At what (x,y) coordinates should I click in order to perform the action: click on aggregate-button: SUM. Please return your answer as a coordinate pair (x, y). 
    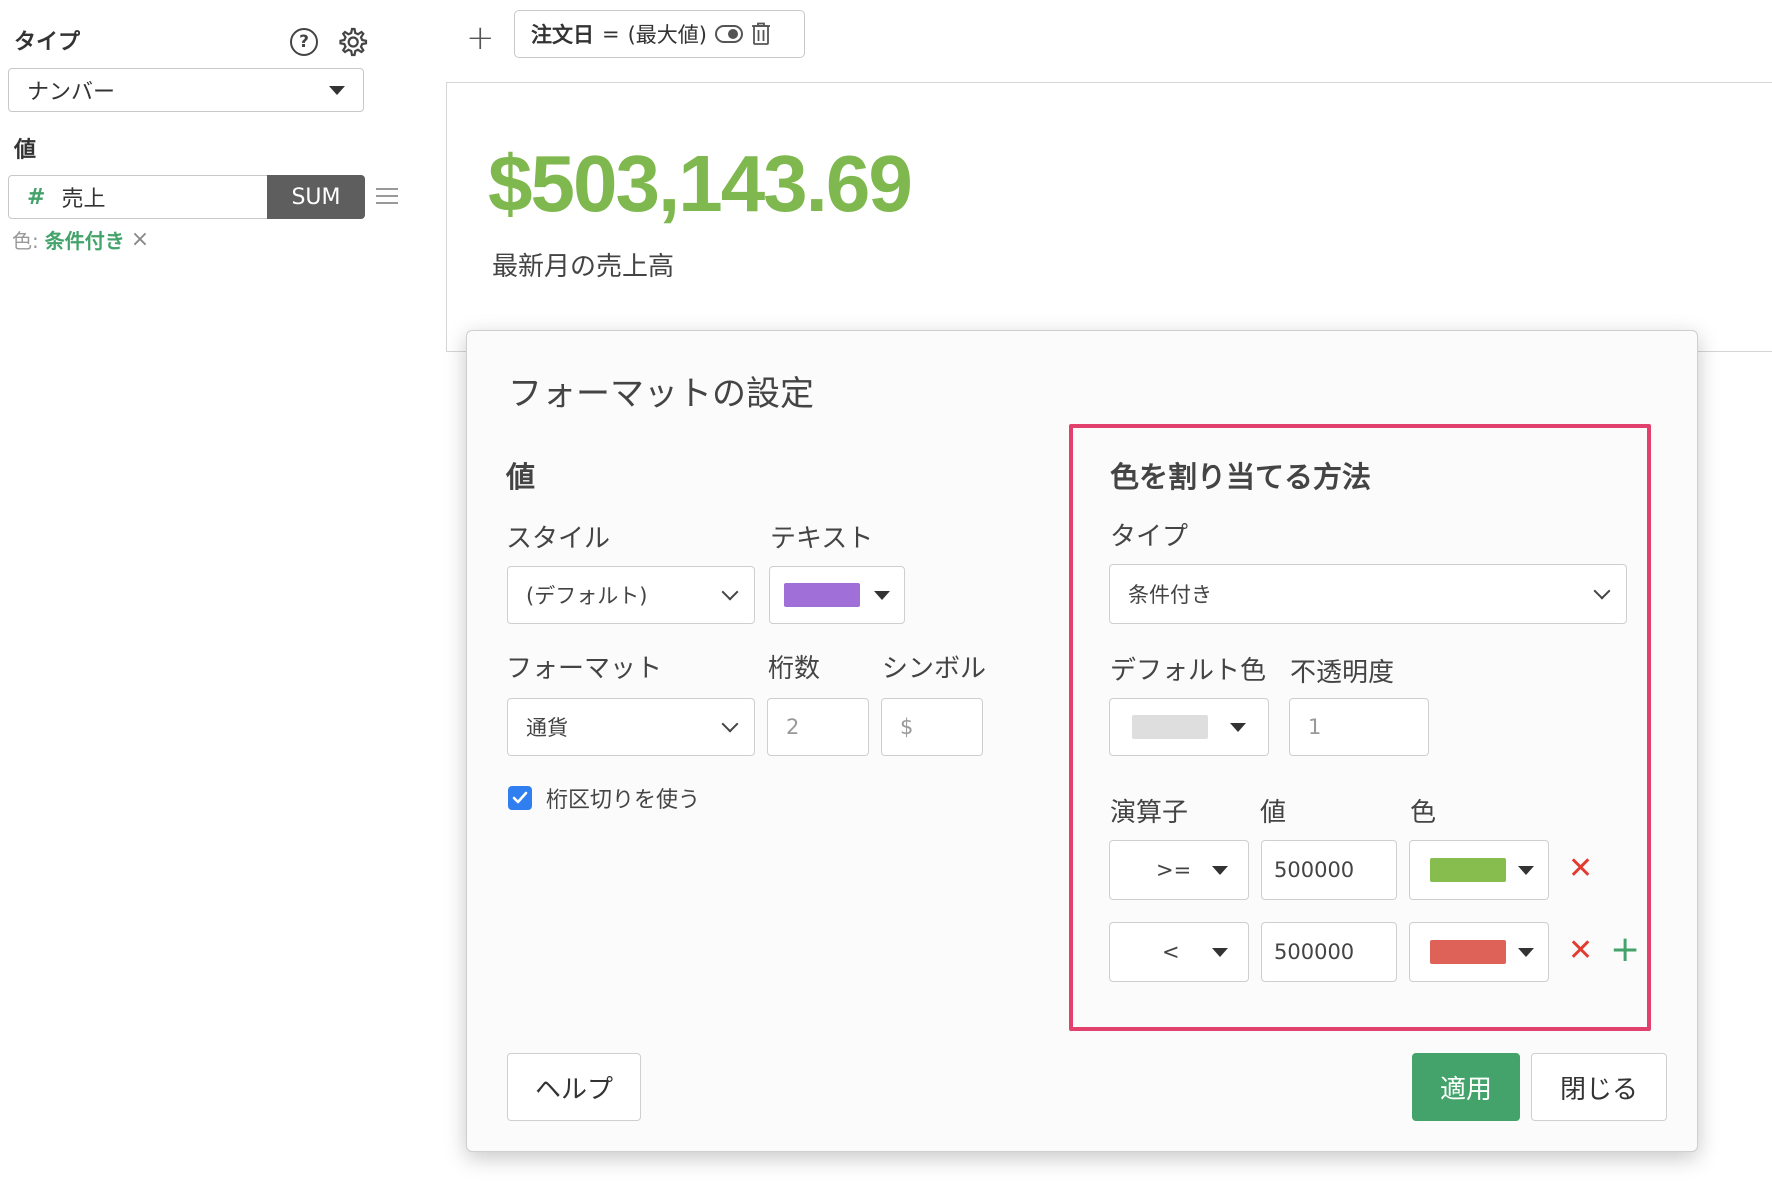
    Looking at the image, I should click on (316, 197).